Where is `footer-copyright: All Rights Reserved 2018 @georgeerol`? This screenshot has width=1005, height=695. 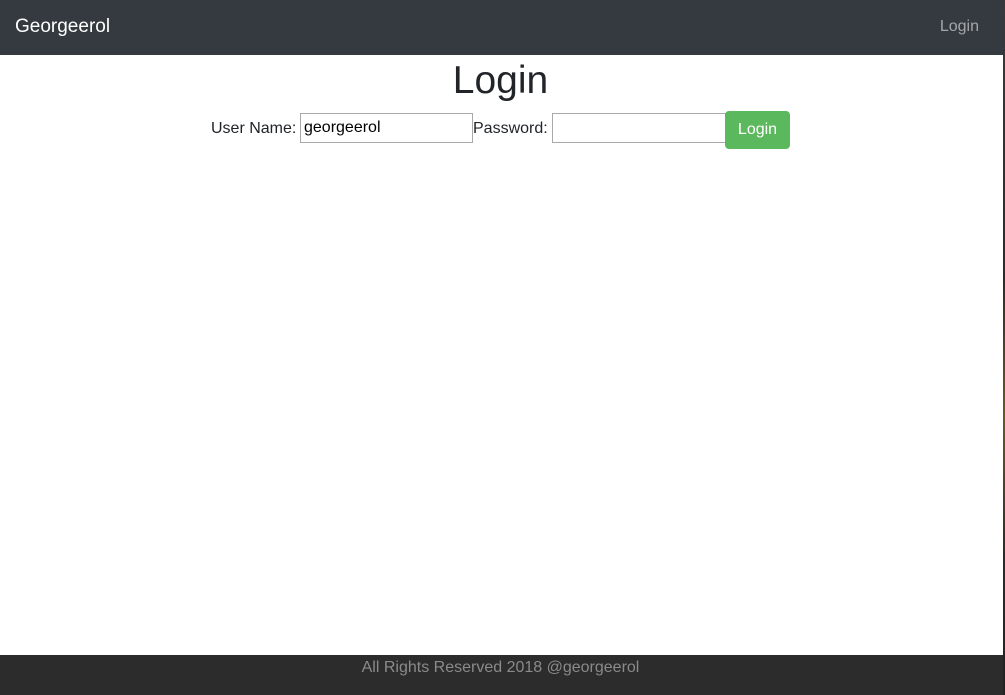
footer-copyright: All Rights Reserved 2018 @georgeerol is located at coordinates (500, 667).